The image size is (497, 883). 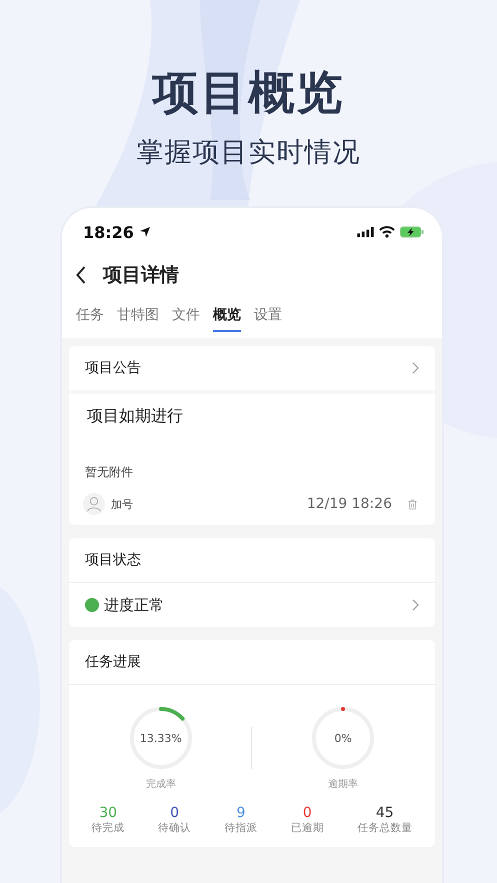 What do you see at coordinates (241, 813) in the screenshot?
I see `stat-value: 9` at bounding box center [241, 813].